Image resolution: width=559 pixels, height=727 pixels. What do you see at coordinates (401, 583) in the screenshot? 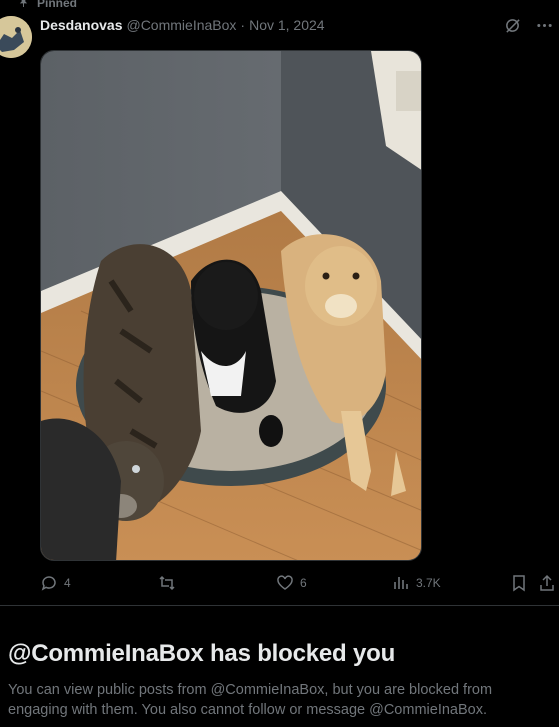
I see `views-icon` at bounding box center [401, 583].